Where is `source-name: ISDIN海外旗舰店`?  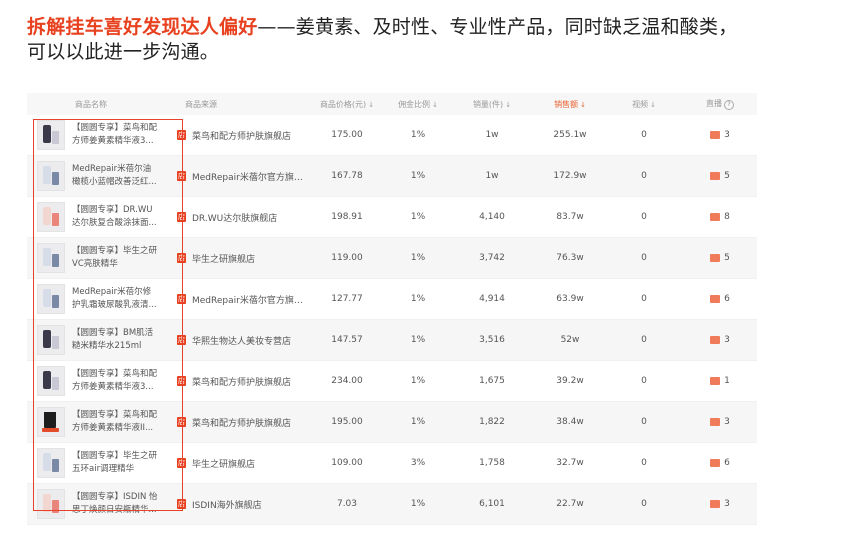
source-name: ISDIN海外旗舰店 is located at coordinates (227, 505).